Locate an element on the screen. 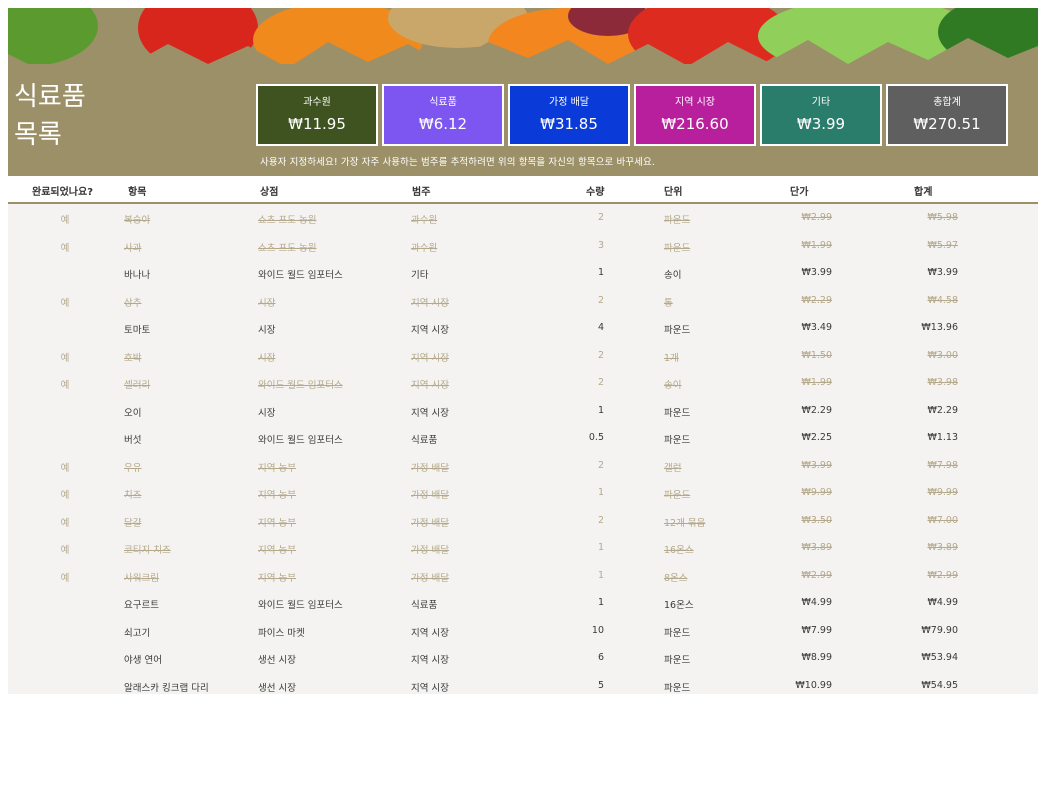 The height and width of the screenshot is (800, 1038). total-cell: ₩3.89 is located at coordinates (928, 547).